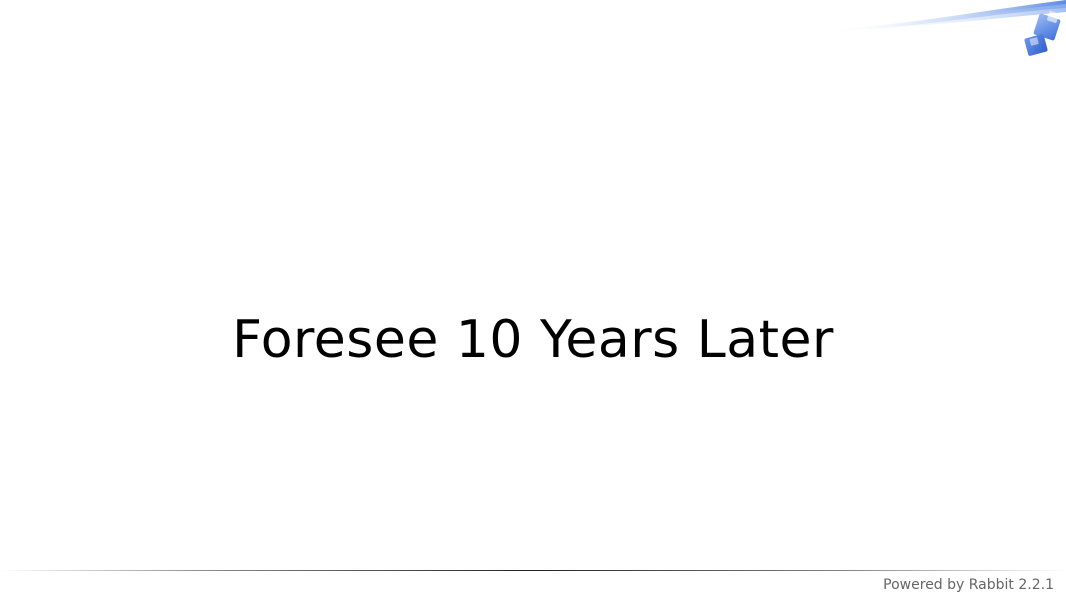  I want to click on slide-title: Foresee 10 Years Later, so click(533, 340).